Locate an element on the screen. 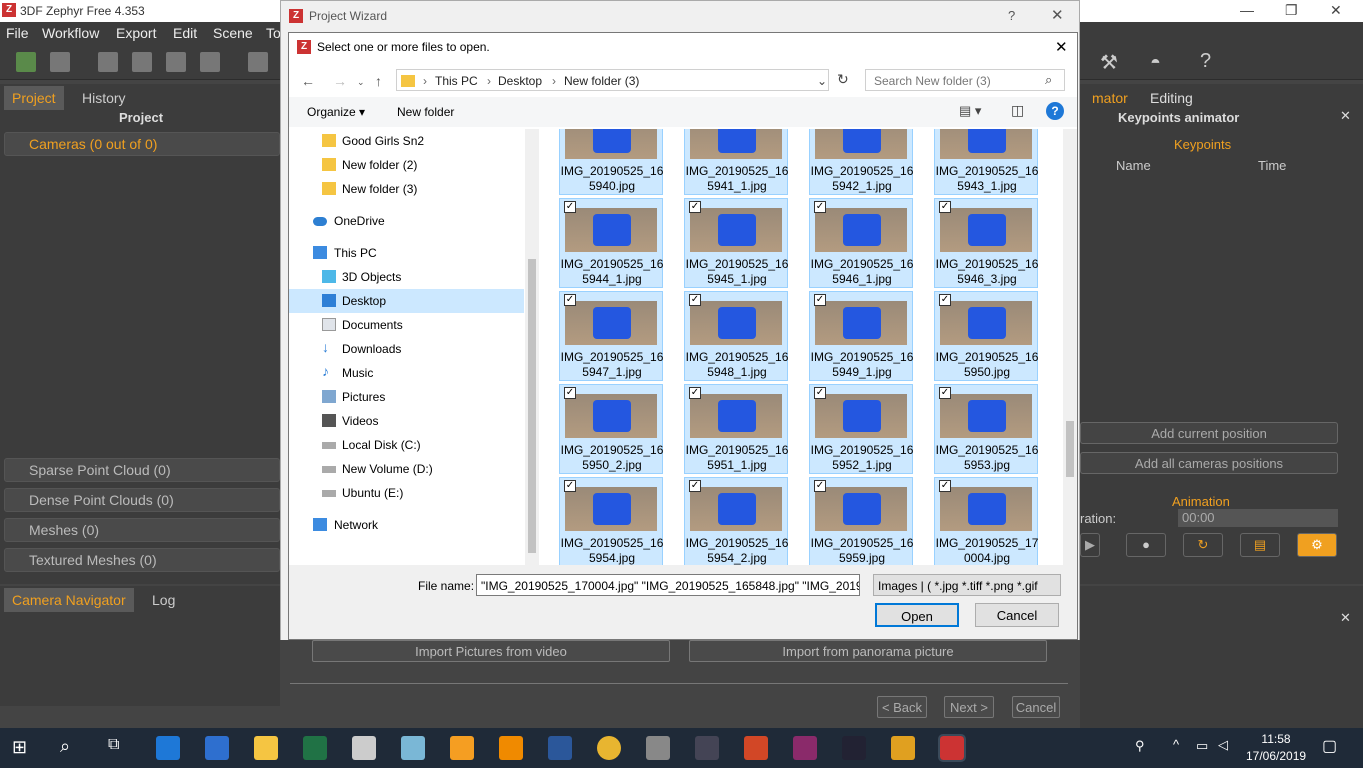 The height and width of the screenshot is (768, 1363). refresh-icon: ↻ is located at coordinates (843, 79).